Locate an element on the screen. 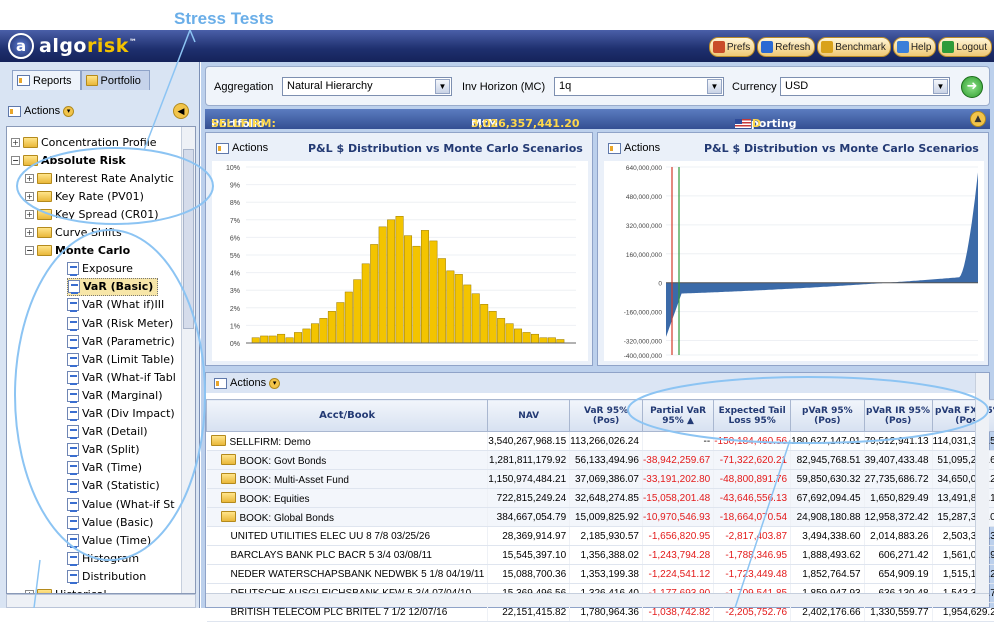  prefs-button: Prefs is located at coordinates (732, 47).